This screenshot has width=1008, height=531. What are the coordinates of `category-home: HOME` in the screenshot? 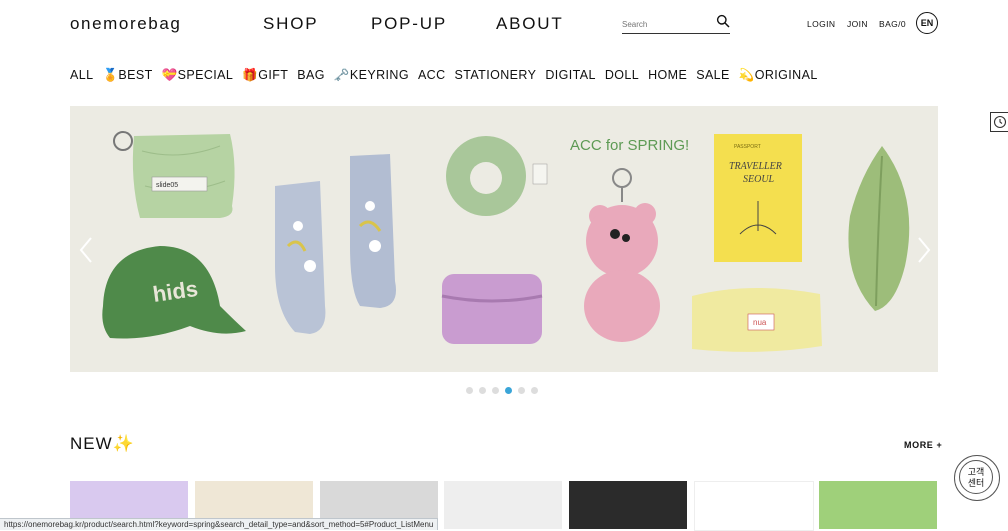 It's located at (667, 76).